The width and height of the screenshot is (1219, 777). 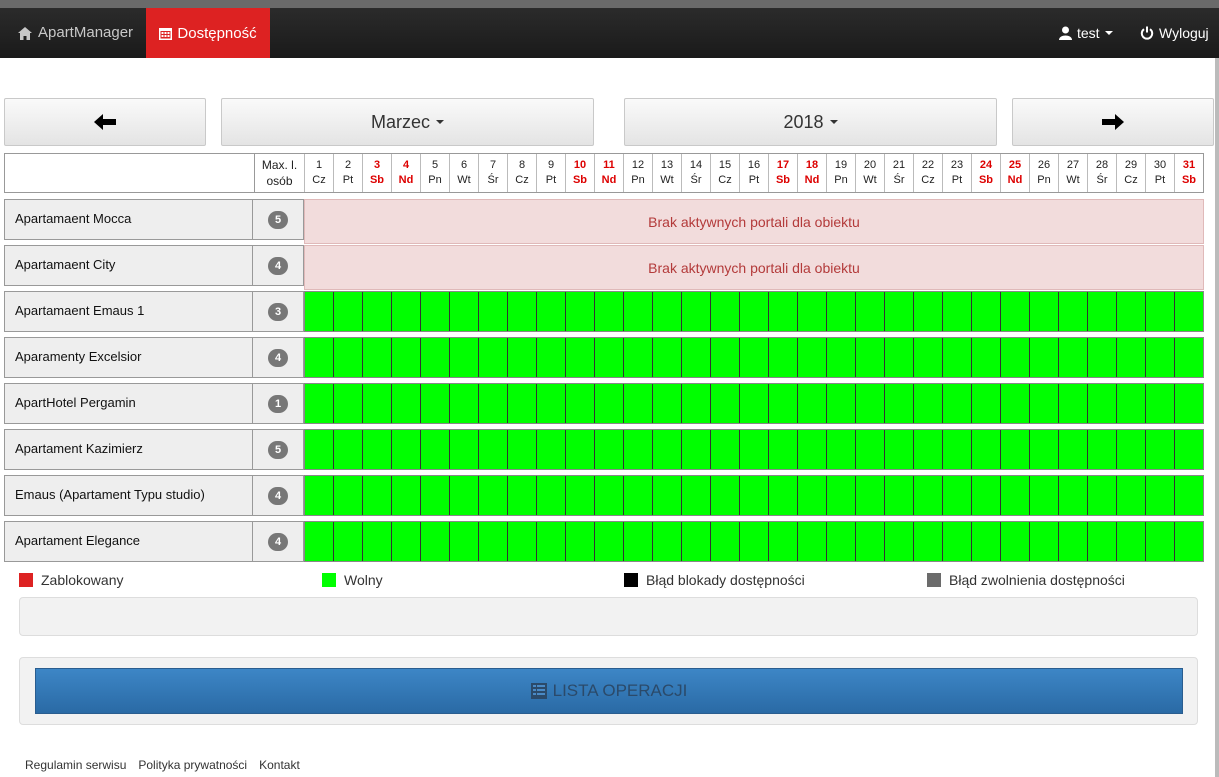 I want to click on operations-list-button: LISTA OPERACJI, so click(x=609, y=691).